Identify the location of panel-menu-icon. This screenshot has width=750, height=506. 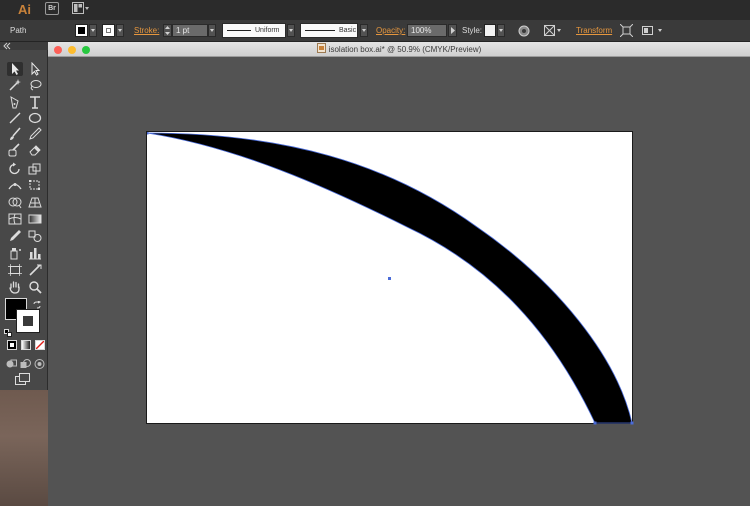
(652, 30).